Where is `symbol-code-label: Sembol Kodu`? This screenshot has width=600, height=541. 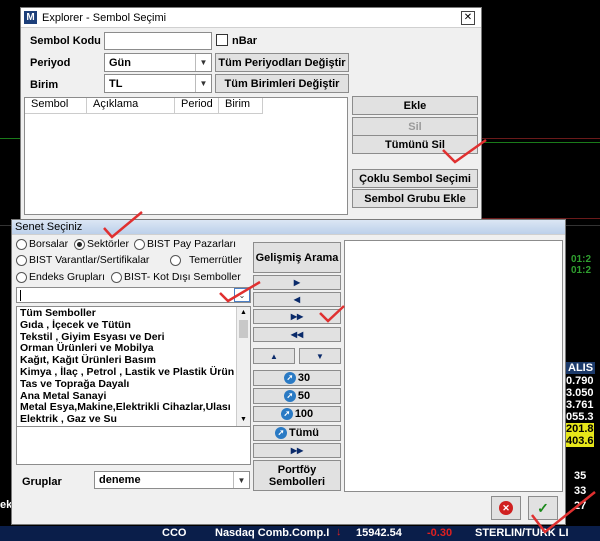 symbol-code-label: Sembol Kodu is located at coordinates (65, 41).